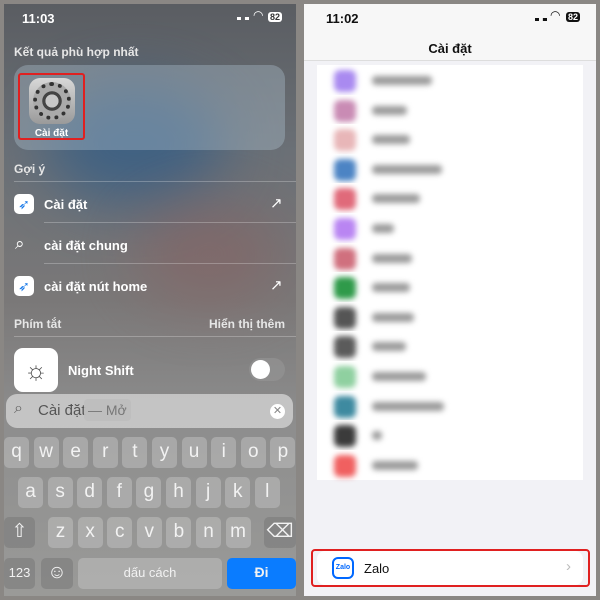  What do you see at coordinates (96, 286) in the screenshot?
I see `suggestion-label: cài đặt nút home` at bounding box center [96, 286].